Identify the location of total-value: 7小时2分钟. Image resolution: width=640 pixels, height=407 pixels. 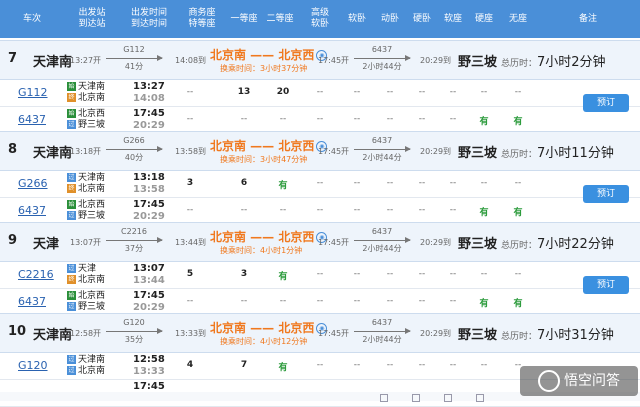
(571, 62).